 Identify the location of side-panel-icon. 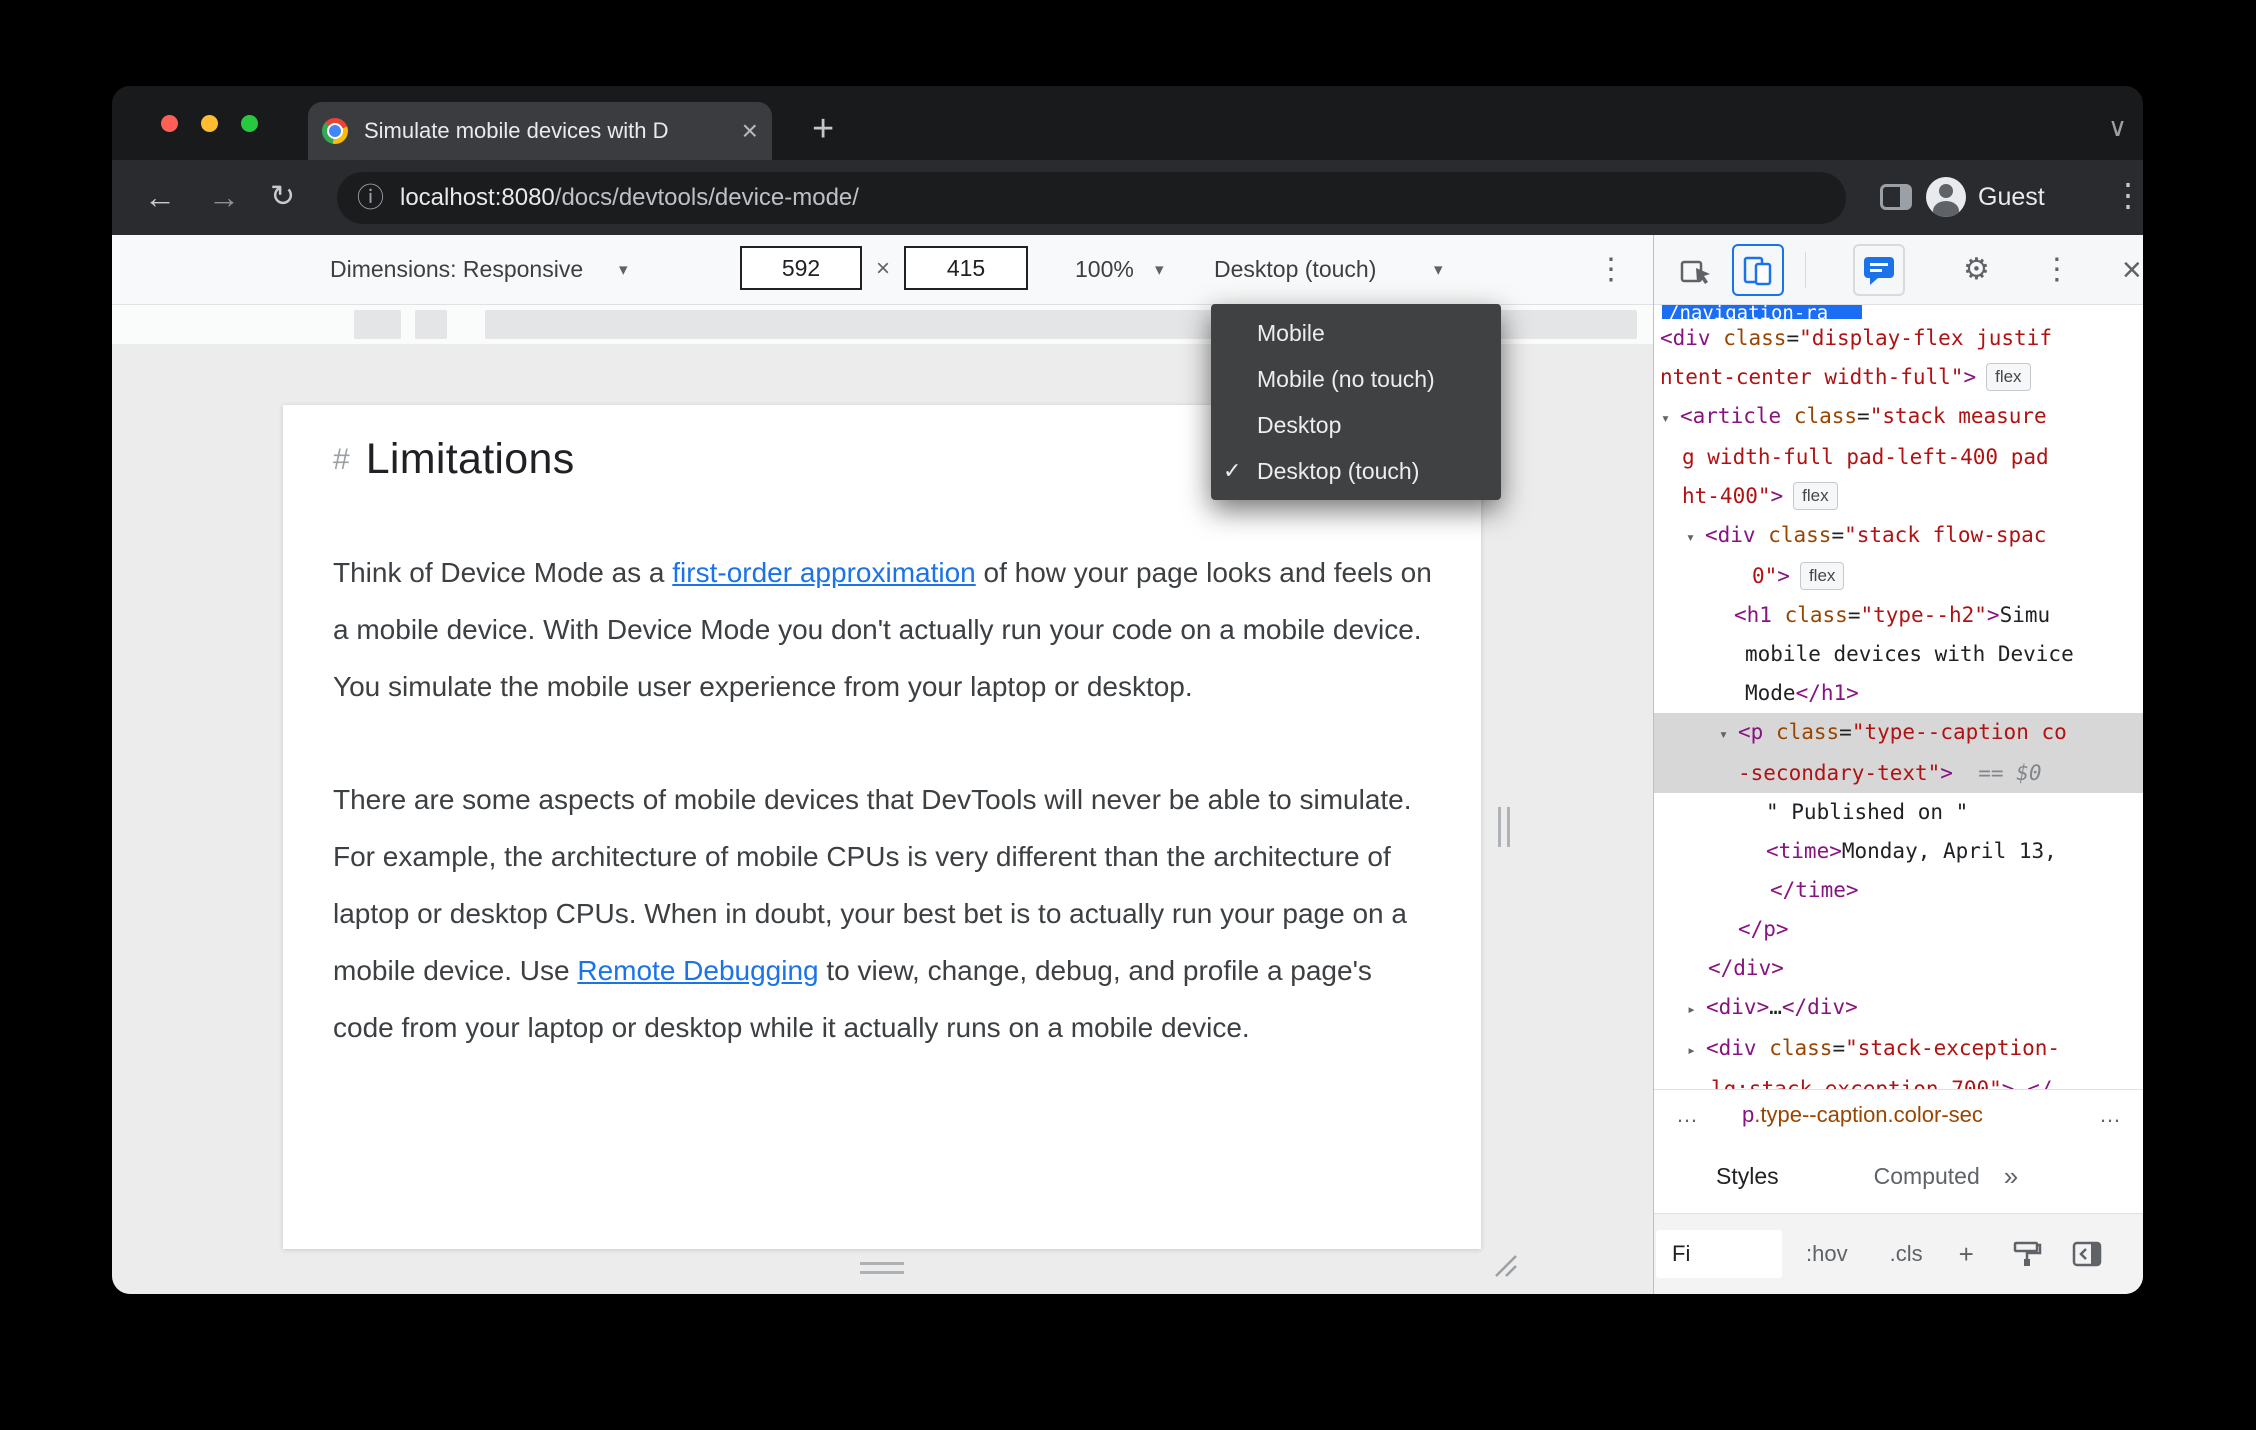
(1896, 197).